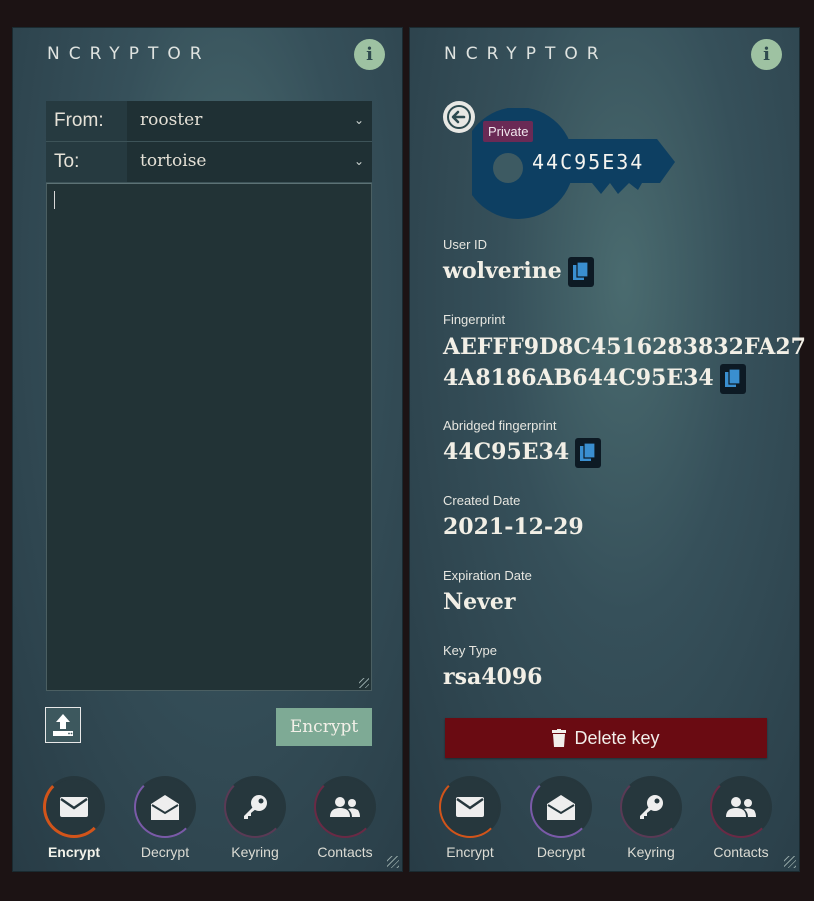 The width and height of the screenshot is (814, 901). I want to click on to-label: To:, so click(67, 161).